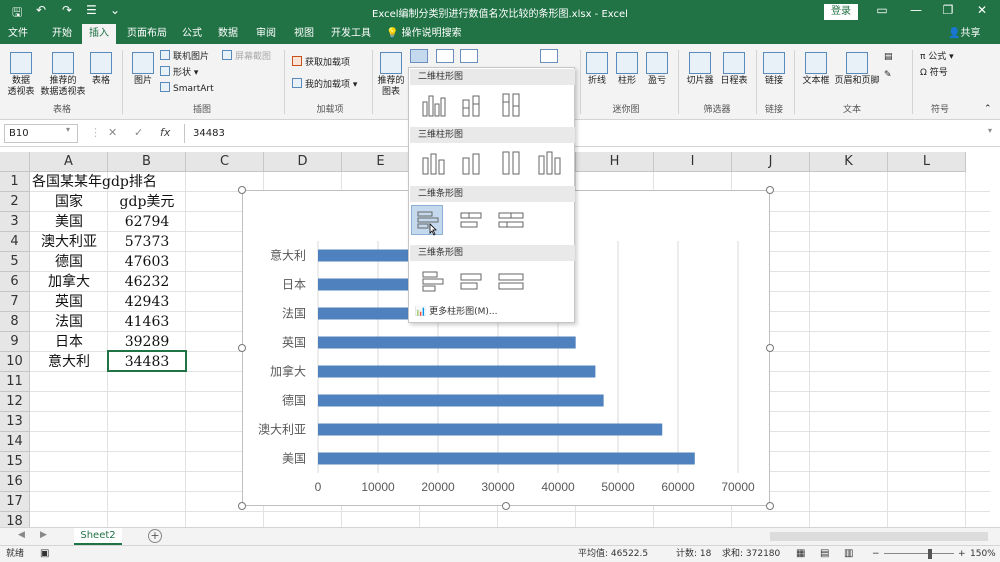 This screenshot has height=562, width=1000. Describe the element at coordinates (597, 69) in the screenshot. I see `sparkline-line-button: 折线` at that location.